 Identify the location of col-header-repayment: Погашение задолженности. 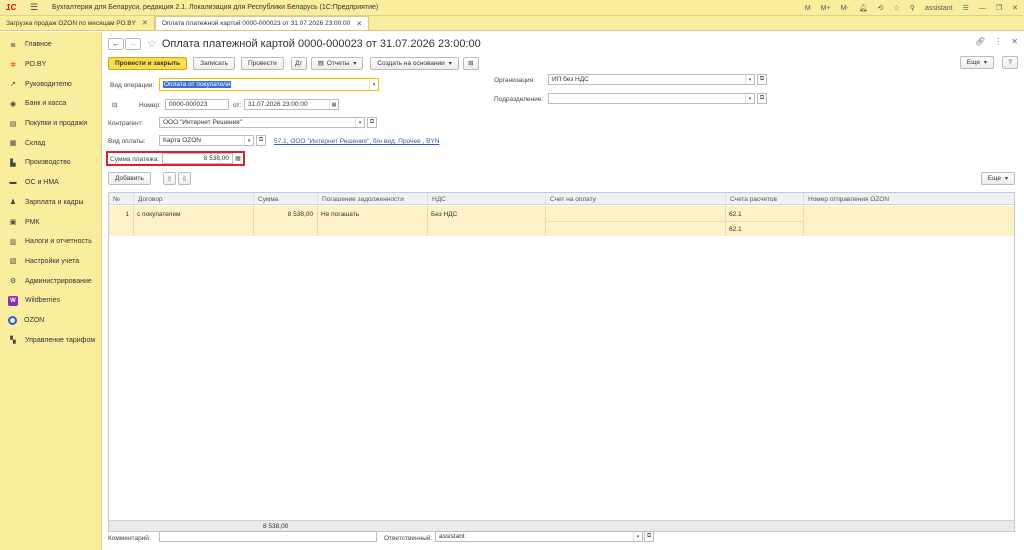
(372, 199).